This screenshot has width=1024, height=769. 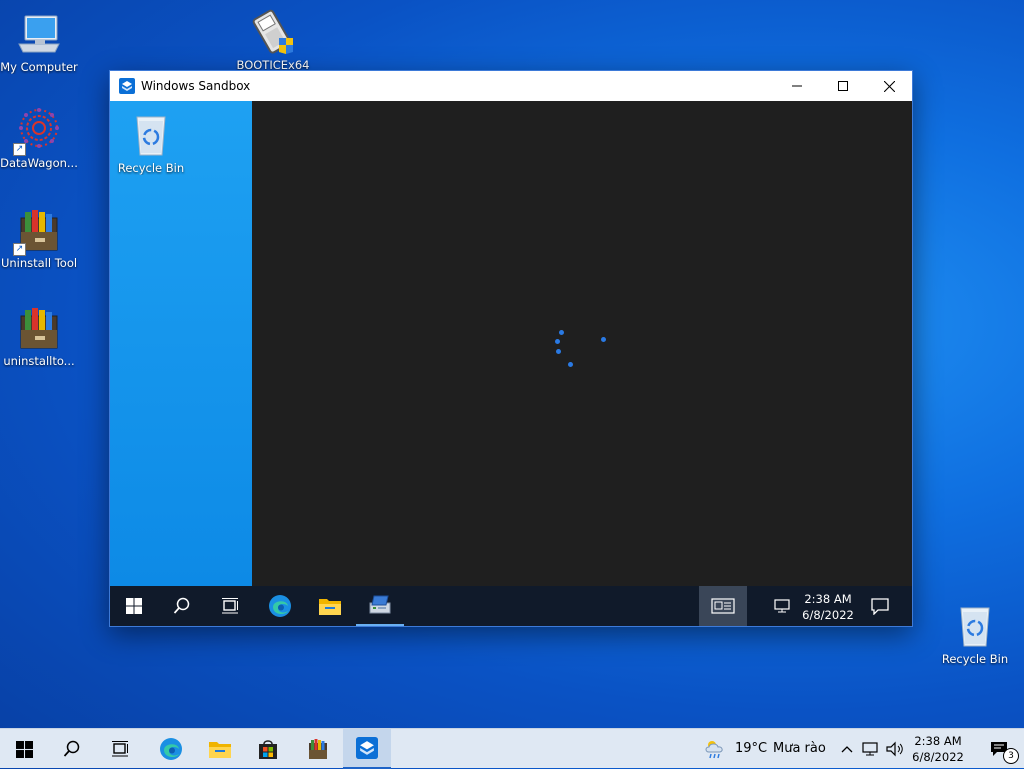 I want to click on weather-condition: Mưa rào, so click(x=799, y=748).